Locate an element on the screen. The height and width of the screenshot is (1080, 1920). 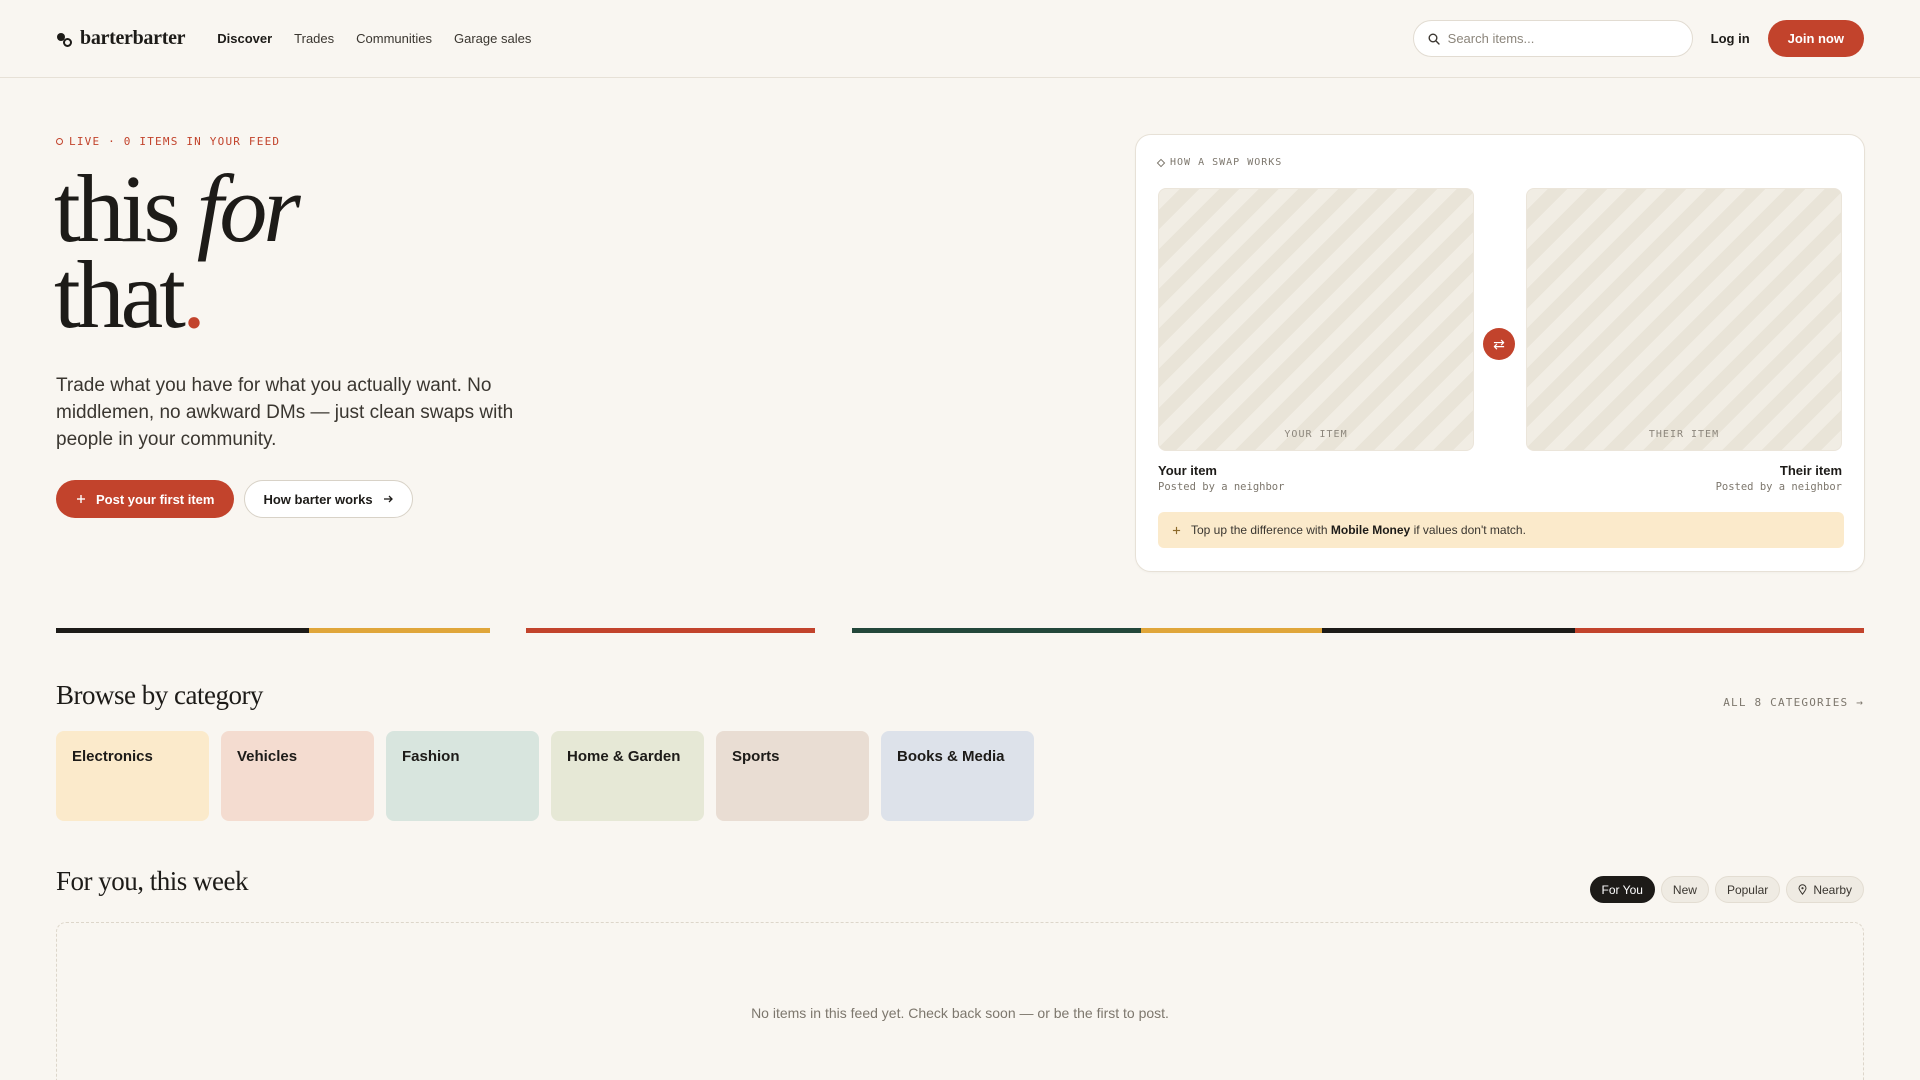
topup-pre: Top up the difference with is located at coordinates (1259, 530).